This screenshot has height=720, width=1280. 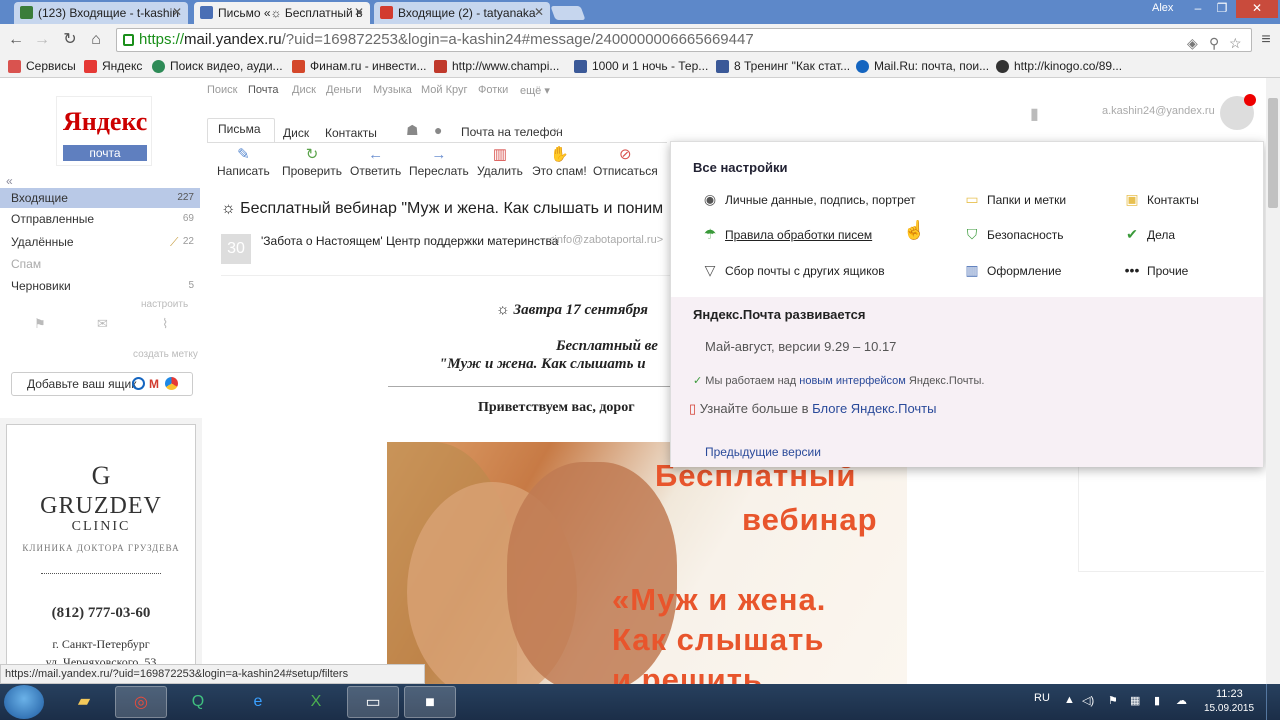 What do you see at coordinates (791, 270) in the screenshot?
I see `setting-collector: ▽ Сбор почты с других ящиков` at bounding box center [791, 270].